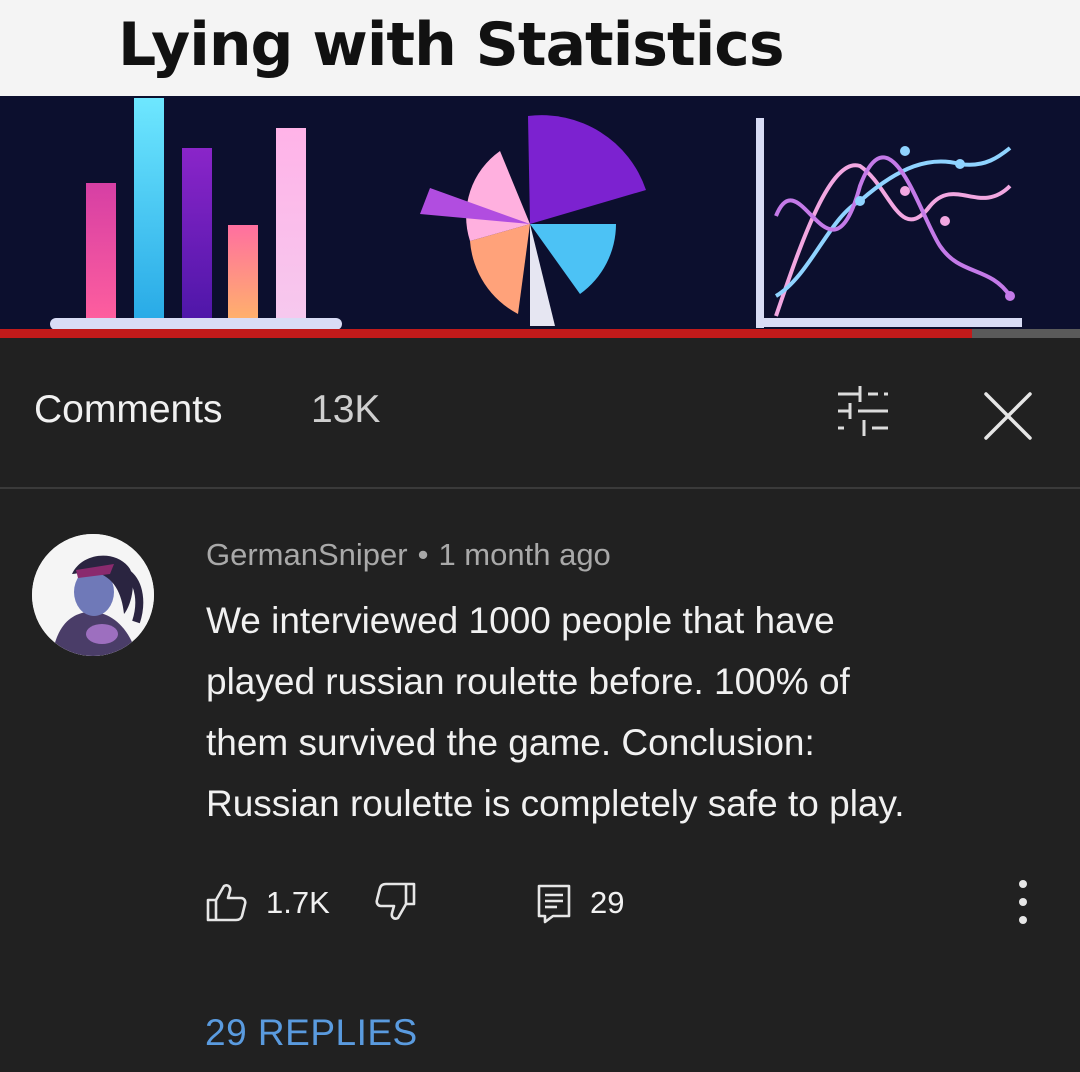  What do you see at coordinates (298, 902) in the screenshot?
I see `like-count: 1.7K` at bounding box center [298, 902].